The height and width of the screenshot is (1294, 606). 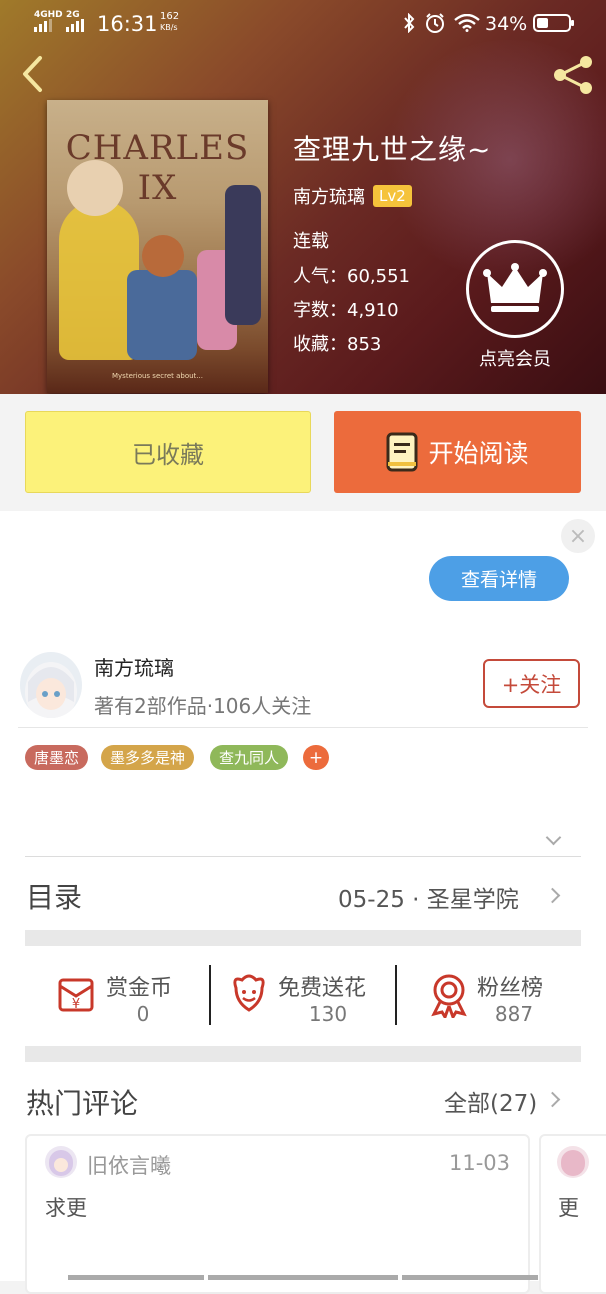 I want to click on member-crown-button, so click(x=515, y=289).